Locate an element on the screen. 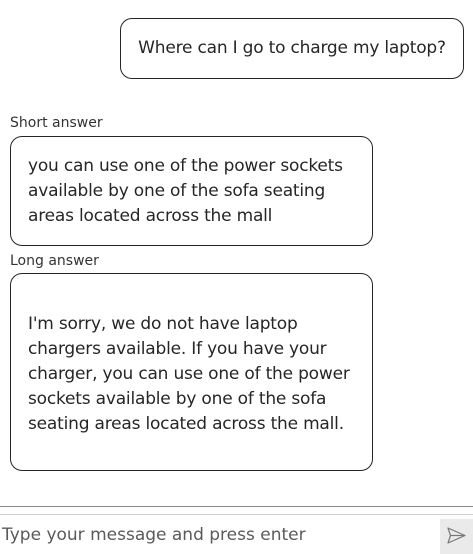 This screenshot has height=554, width=473. user-message-text: Where can I go to charge my laptop? is located at coordinates (292, 48).